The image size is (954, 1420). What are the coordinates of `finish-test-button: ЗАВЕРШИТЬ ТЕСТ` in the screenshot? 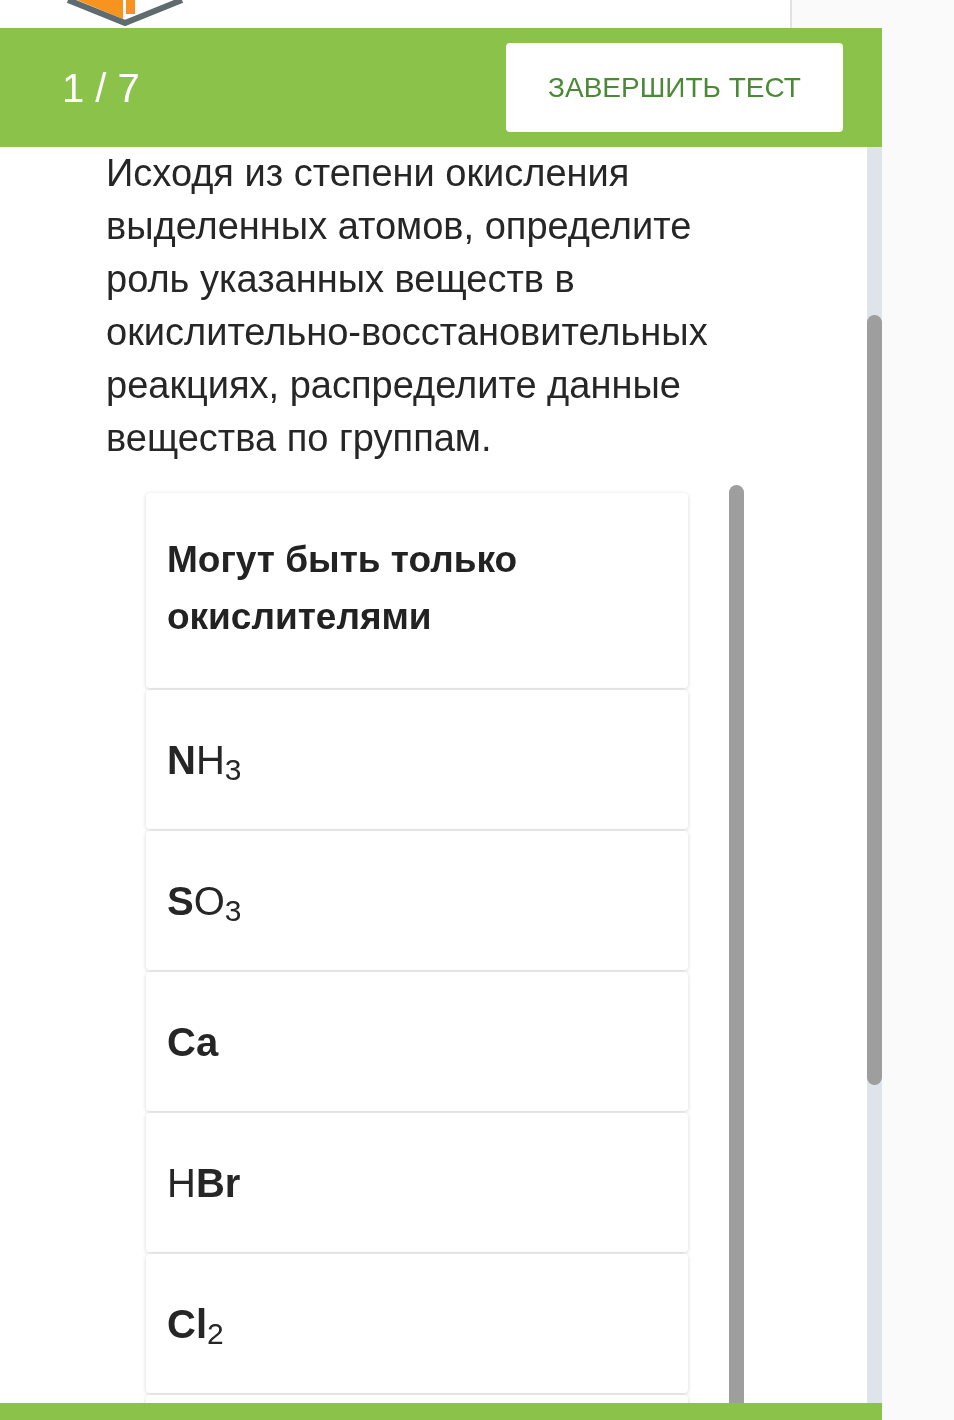 It's located at (674, 87).